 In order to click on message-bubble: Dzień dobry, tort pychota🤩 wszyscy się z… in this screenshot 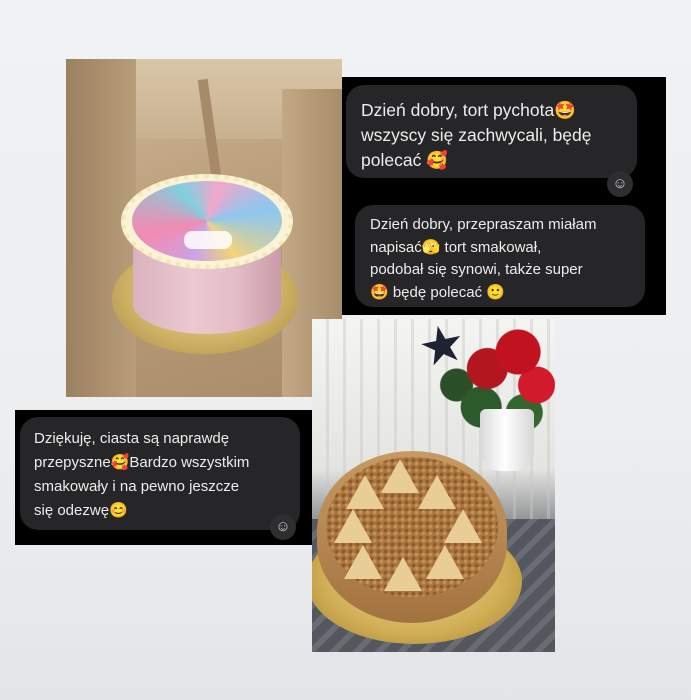, I will do `click(491, 131)`.